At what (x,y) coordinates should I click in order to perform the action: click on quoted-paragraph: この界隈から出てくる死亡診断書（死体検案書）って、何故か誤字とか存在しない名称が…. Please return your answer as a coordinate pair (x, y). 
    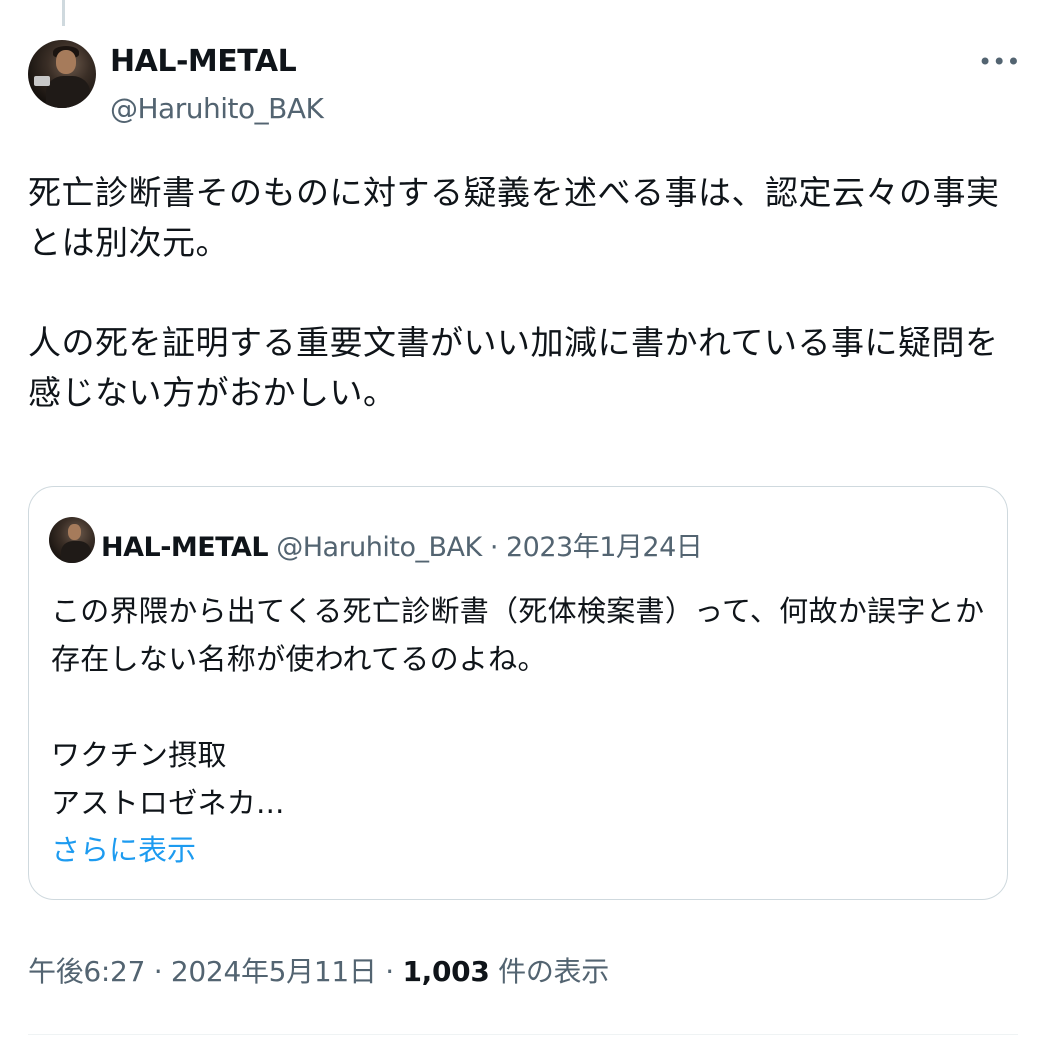
    Looking at the image, I should click on (518, 635).